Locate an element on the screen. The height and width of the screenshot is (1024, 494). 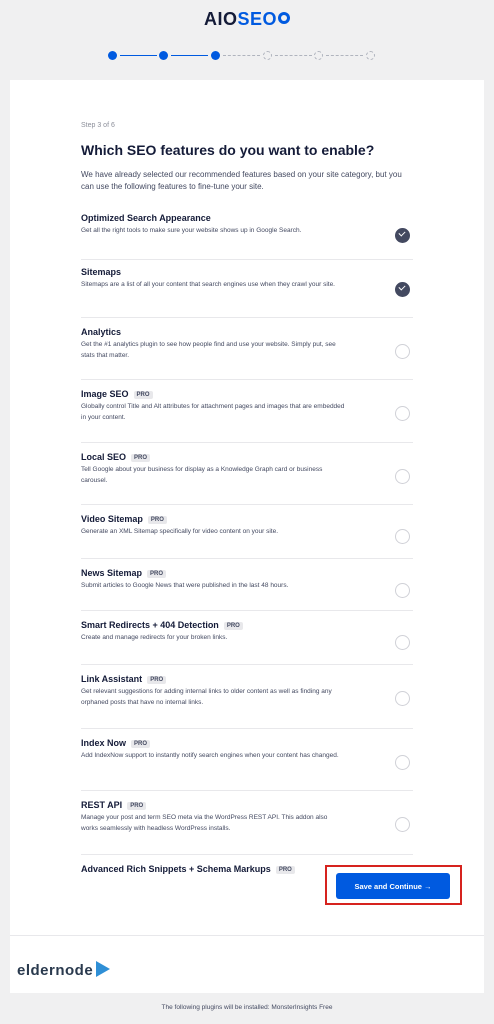
eldernode-logo: eldernode is located at coordinates (64, 970).